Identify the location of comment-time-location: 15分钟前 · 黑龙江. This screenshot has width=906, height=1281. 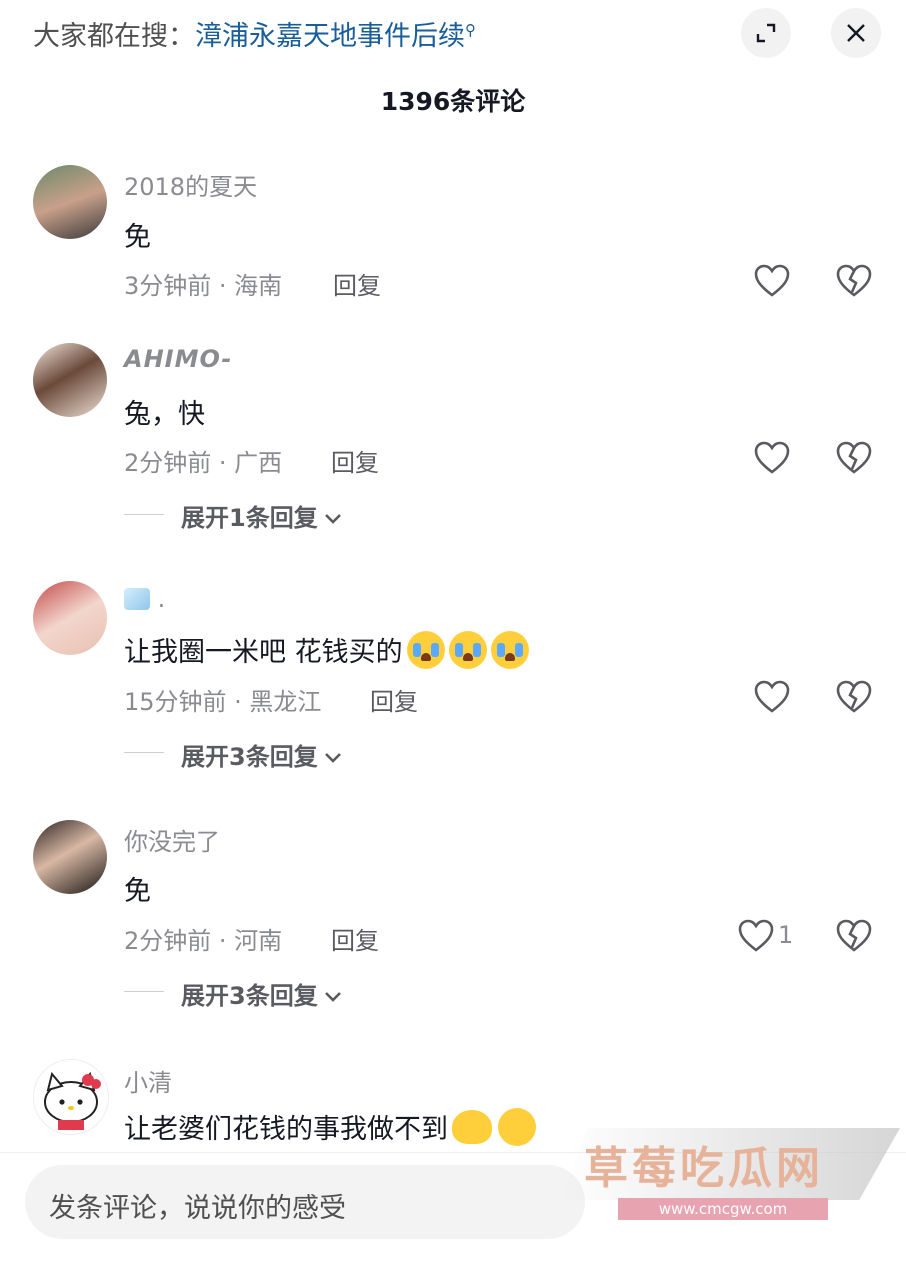
(223, 702).